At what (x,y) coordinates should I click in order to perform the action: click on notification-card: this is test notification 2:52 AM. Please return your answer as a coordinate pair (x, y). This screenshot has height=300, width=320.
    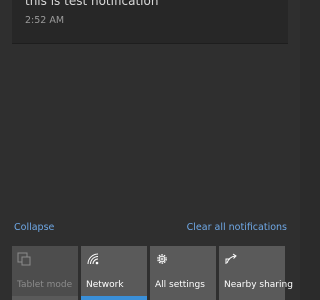
    Looking at the image, I should click on (150, 22).